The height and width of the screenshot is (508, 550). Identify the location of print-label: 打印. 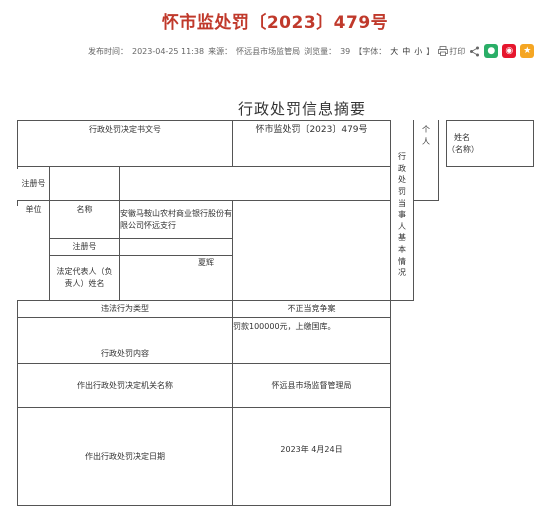
(457, 51).